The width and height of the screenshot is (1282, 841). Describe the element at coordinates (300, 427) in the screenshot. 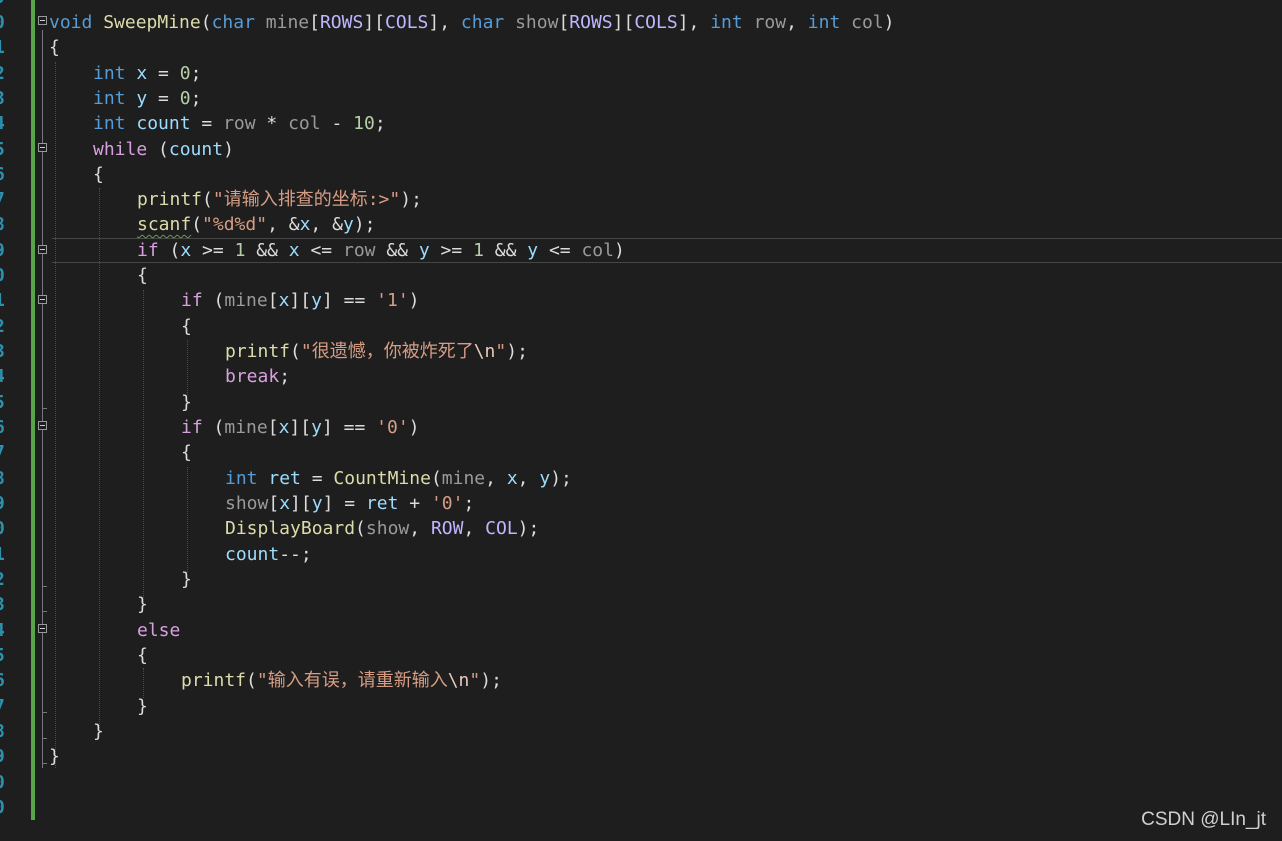

I see `code-line: if (mine[x][y] == '0')` at that location.